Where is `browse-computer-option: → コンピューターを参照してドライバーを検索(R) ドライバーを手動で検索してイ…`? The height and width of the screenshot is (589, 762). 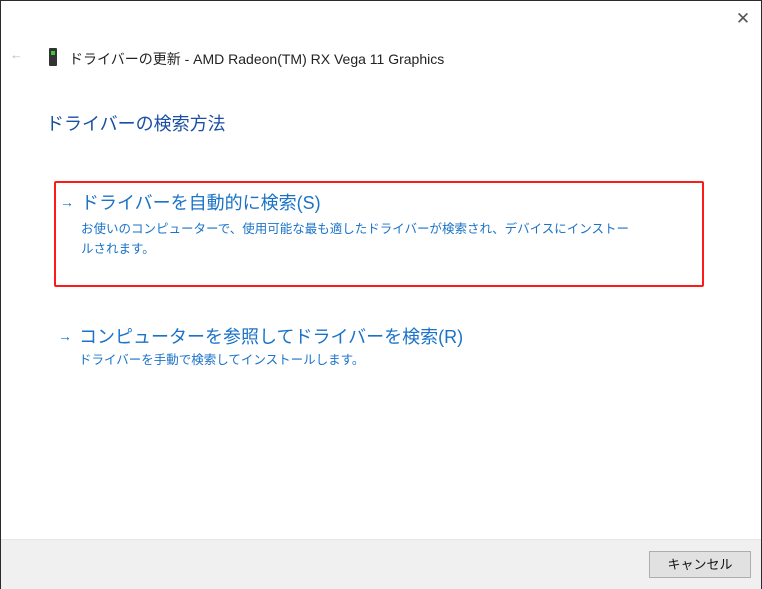 browse-computer-option: → コンピューターを参照してドライバーを検索(R) ドライバーを手動で検索してイ… is located at coordinates (379, 349).